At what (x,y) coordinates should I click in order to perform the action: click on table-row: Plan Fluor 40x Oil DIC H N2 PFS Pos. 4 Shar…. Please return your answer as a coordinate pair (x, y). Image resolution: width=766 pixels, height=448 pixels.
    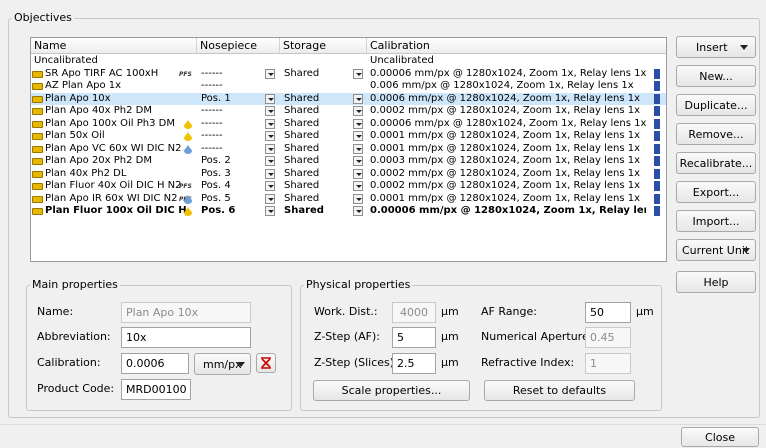
    Looking at the image, I should click on (348, 186).